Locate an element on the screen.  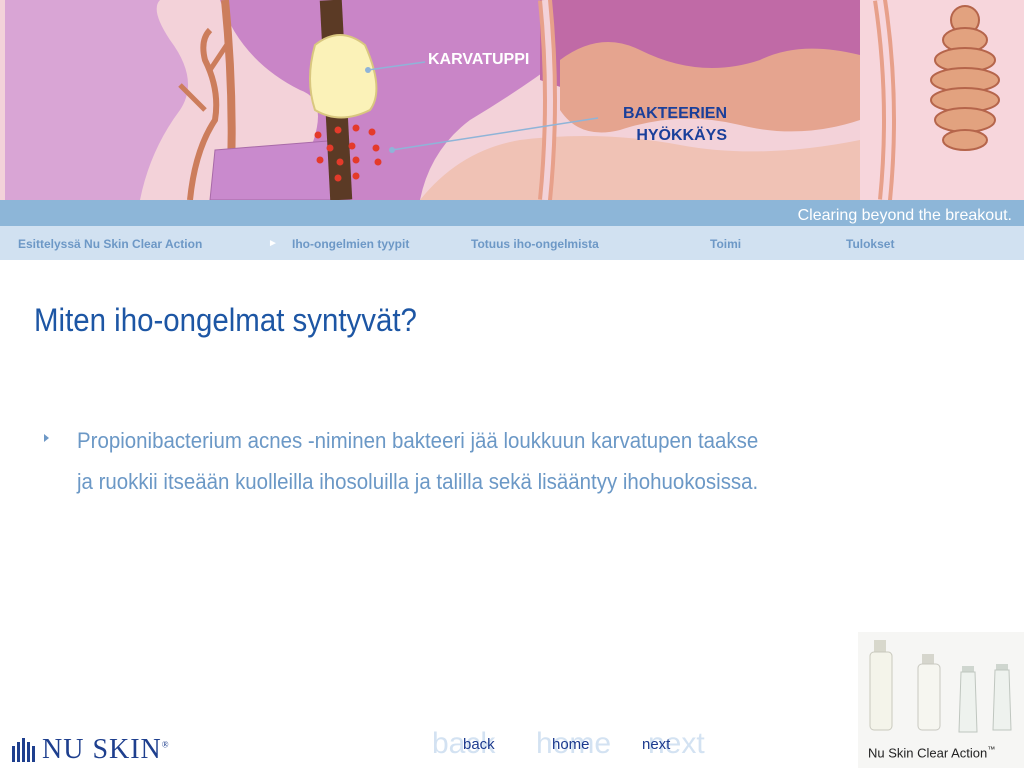
nav-item-truth: Totuus iho-ongelmista is located at coordinates (535, 244).